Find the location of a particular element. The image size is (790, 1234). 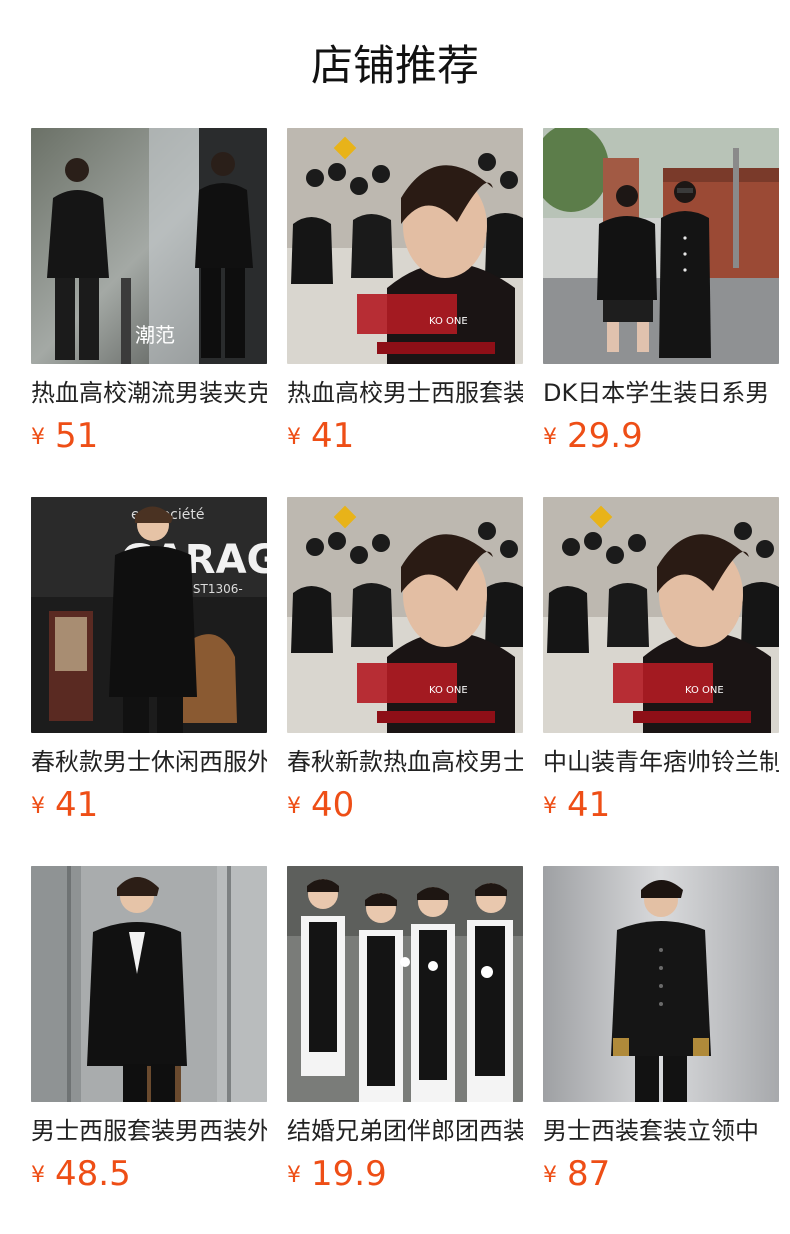

product-card: 男士西服套装男西装外套 ¥48.5 is located at coordinates (149, 1030).